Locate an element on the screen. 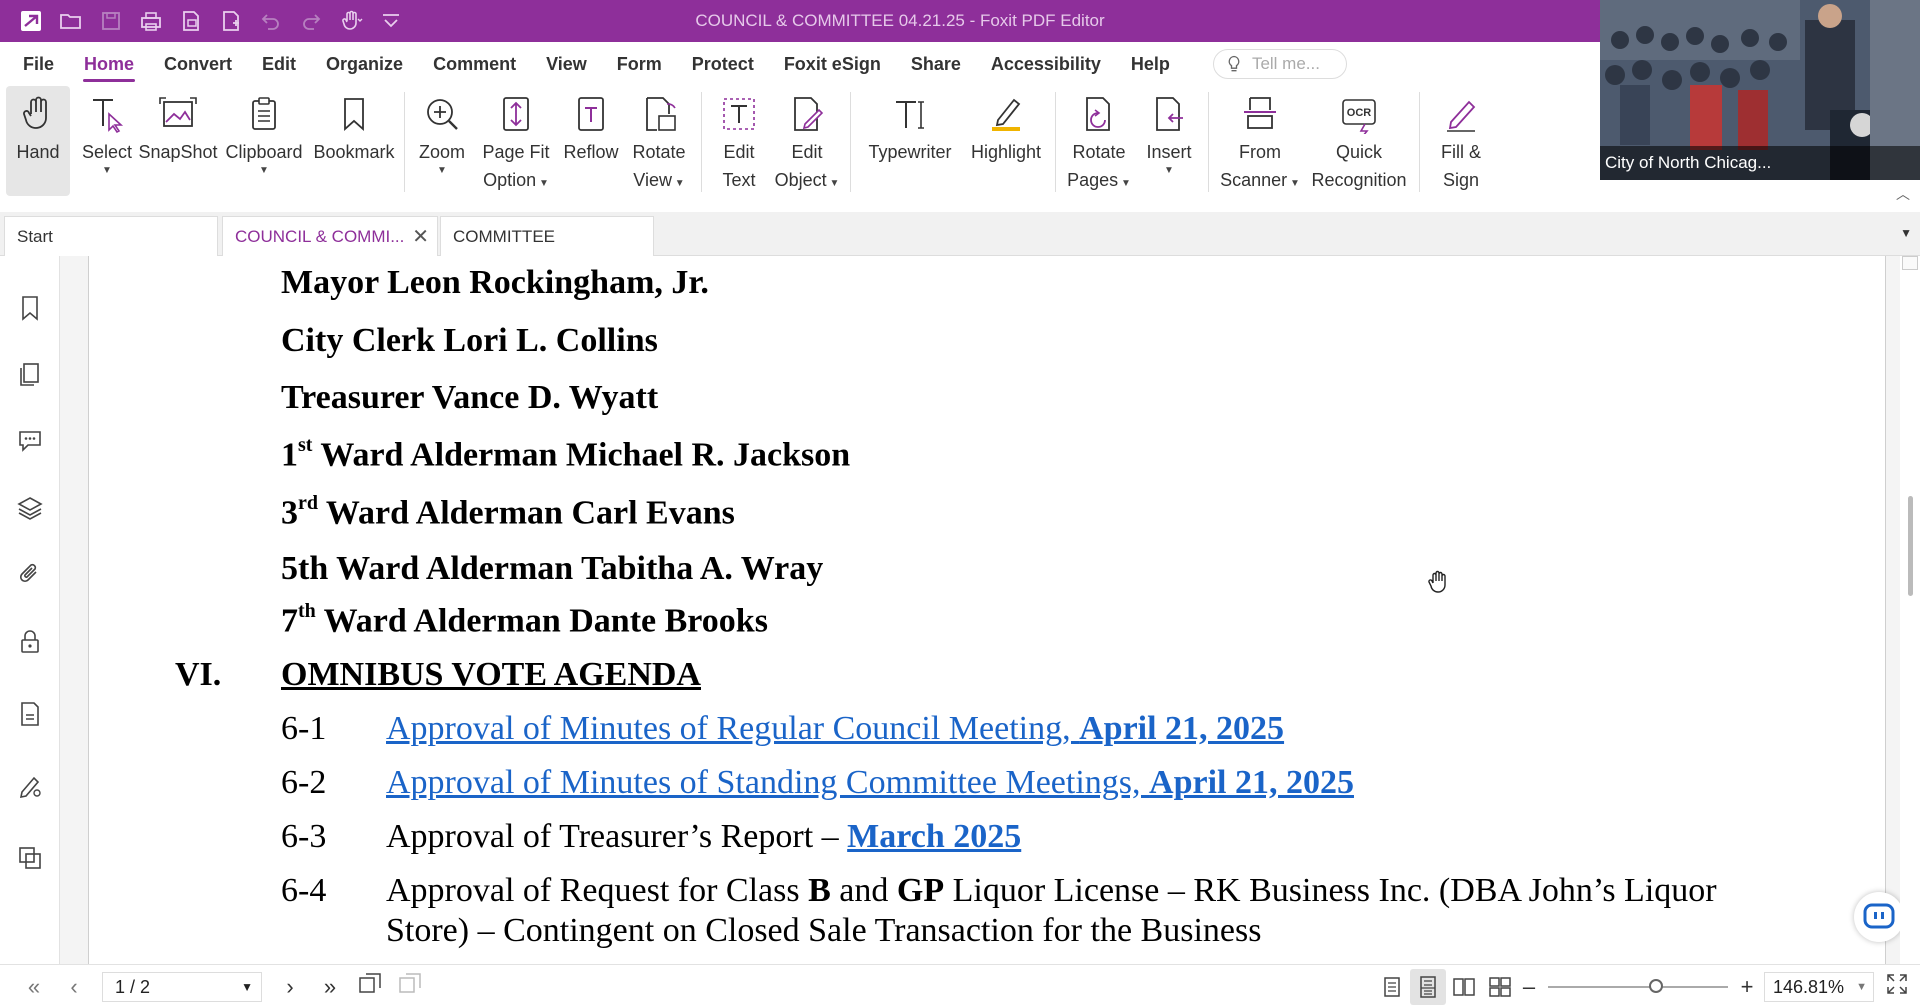  edit-text-icon is located at coordinates (739, 114).